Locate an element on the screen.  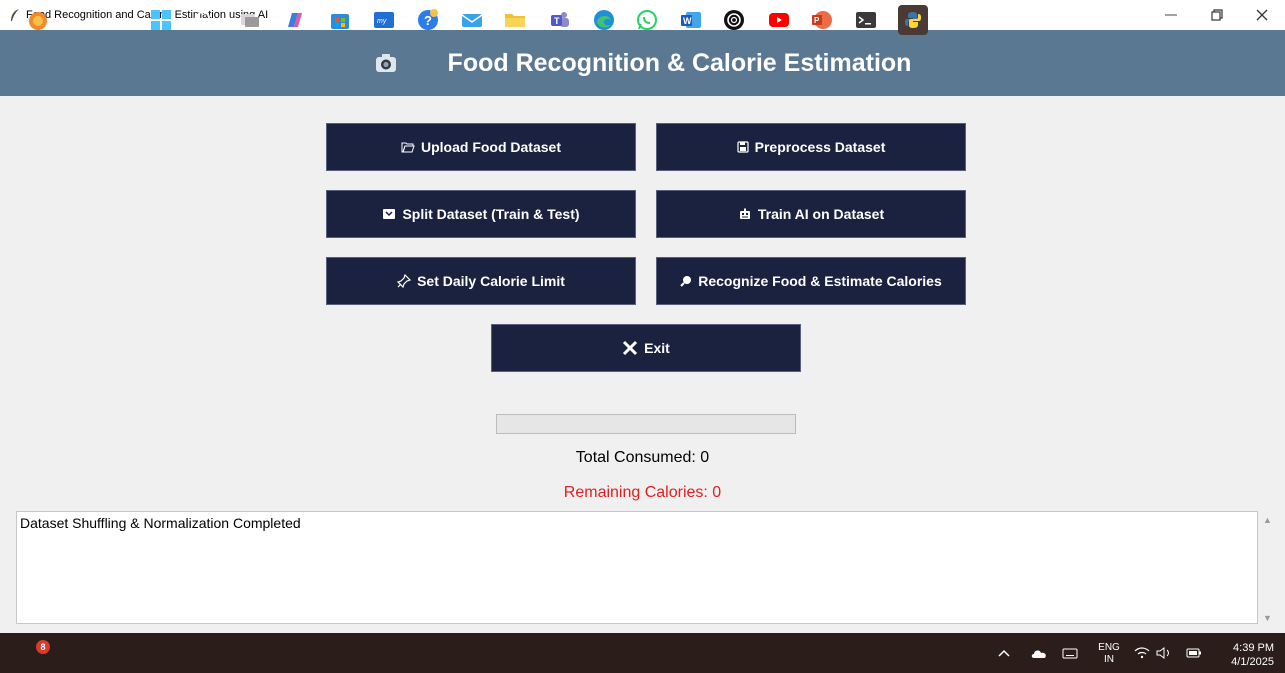
youtube-icon is located at coordinates (779, 20).